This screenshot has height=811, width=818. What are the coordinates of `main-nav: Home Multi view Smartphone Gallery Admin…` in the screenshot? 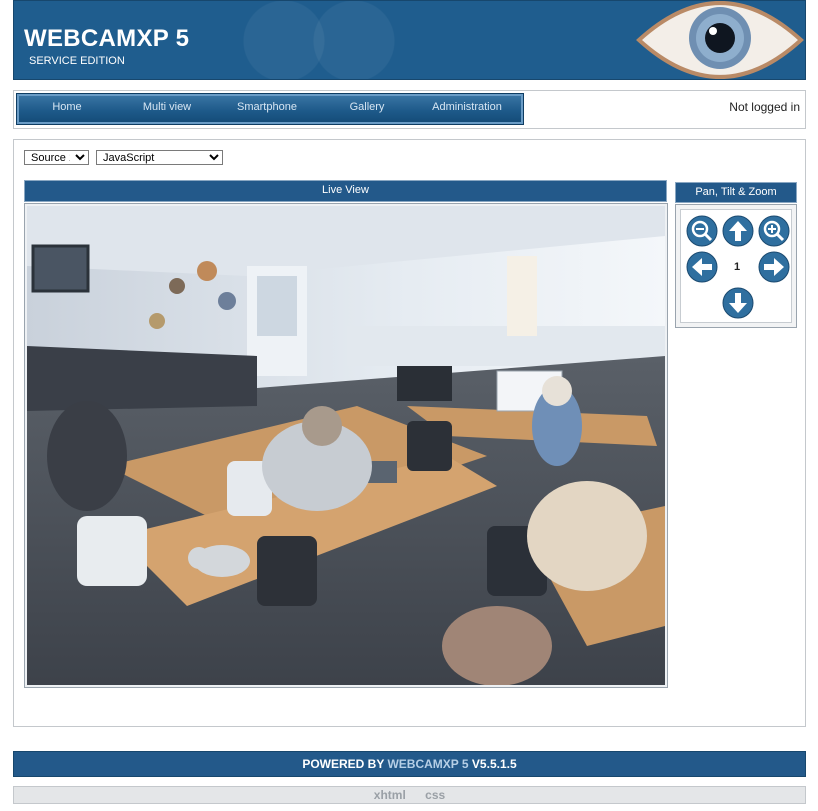 It's located at (270, 109).